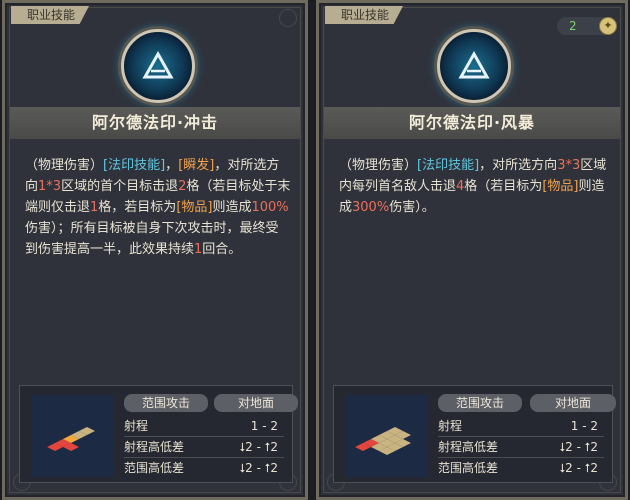 The height and width of the screenshot is (500, 630). Describe the element at coordinates (371, 207) in the screenshot. I see `desc-highlight: 300%` at that location.